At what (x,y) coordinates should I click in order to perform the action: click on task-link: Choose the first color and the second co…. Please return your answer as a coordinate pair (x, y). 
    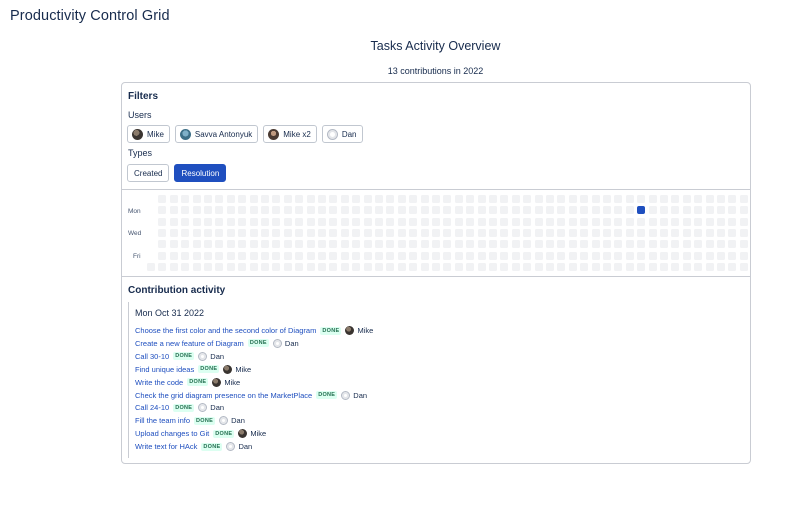
    Looking at the image, I should click on (225, 330).